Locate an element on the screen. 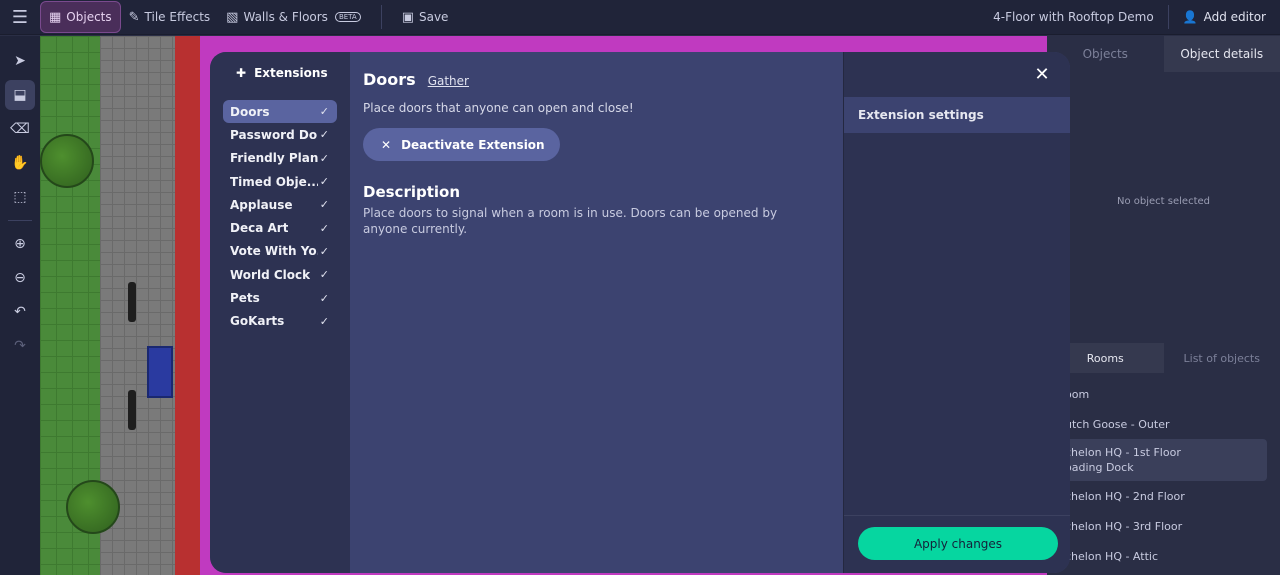  menu-icon: ☰ is located at coordinates (20, 17).